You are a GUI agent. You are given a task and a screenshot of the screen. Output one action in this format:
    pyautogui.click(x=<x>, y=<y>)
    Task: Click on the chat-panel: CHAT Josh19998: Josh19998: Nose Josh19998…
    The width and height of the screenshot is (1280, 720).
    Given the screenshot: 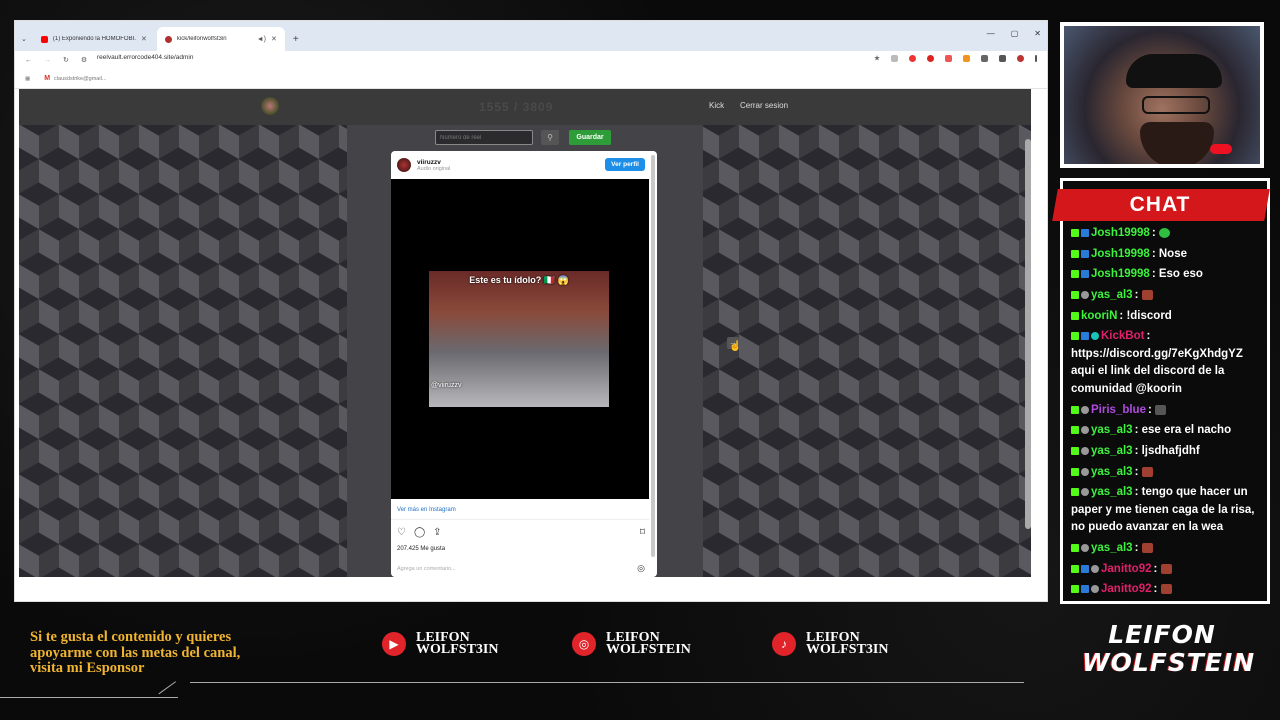 What is the action you would take?
    pyautogui.click(x=1161, y=391)
    